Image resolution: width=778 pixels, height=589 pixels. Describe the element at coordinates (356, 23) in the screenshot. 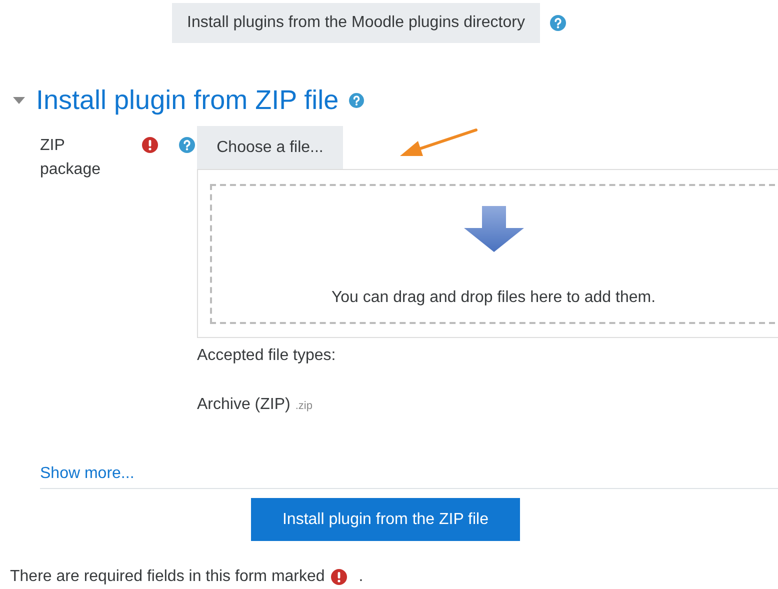

I see `plugins-directory-button: Install plugins from the Moodle plugins directory` at that location.